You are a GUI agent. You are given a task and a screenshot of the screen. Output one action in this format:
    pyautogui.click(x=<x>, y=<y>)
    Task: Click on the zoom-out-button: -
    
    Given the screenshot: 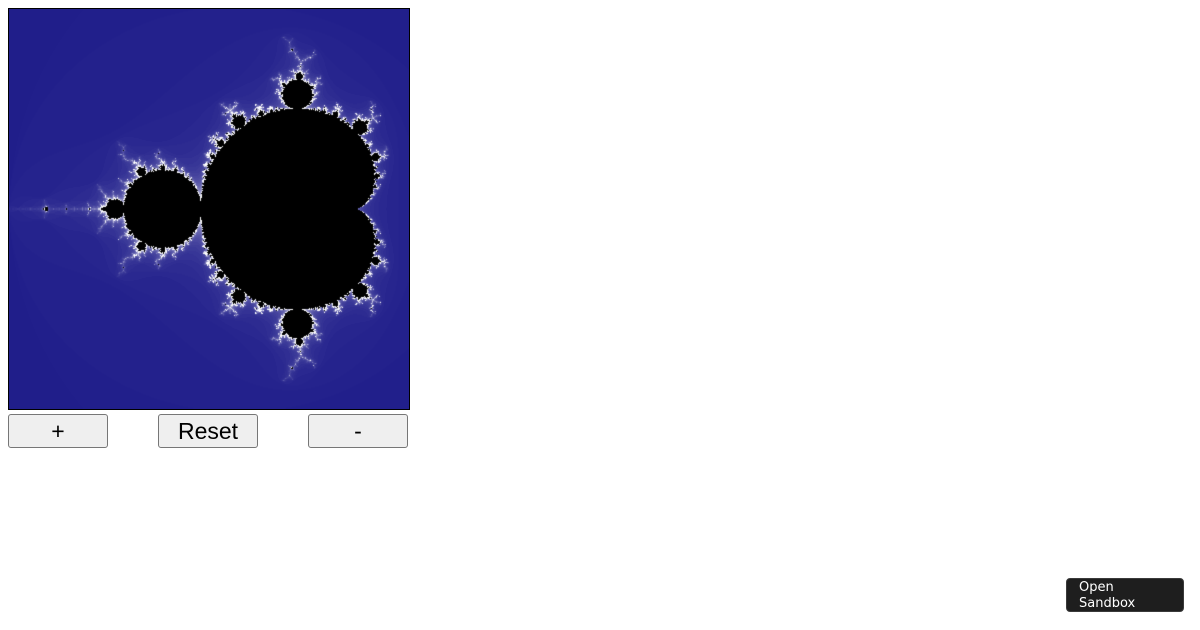 What is the action you would take?
    pyautogui.click(x=358, y=431)
    